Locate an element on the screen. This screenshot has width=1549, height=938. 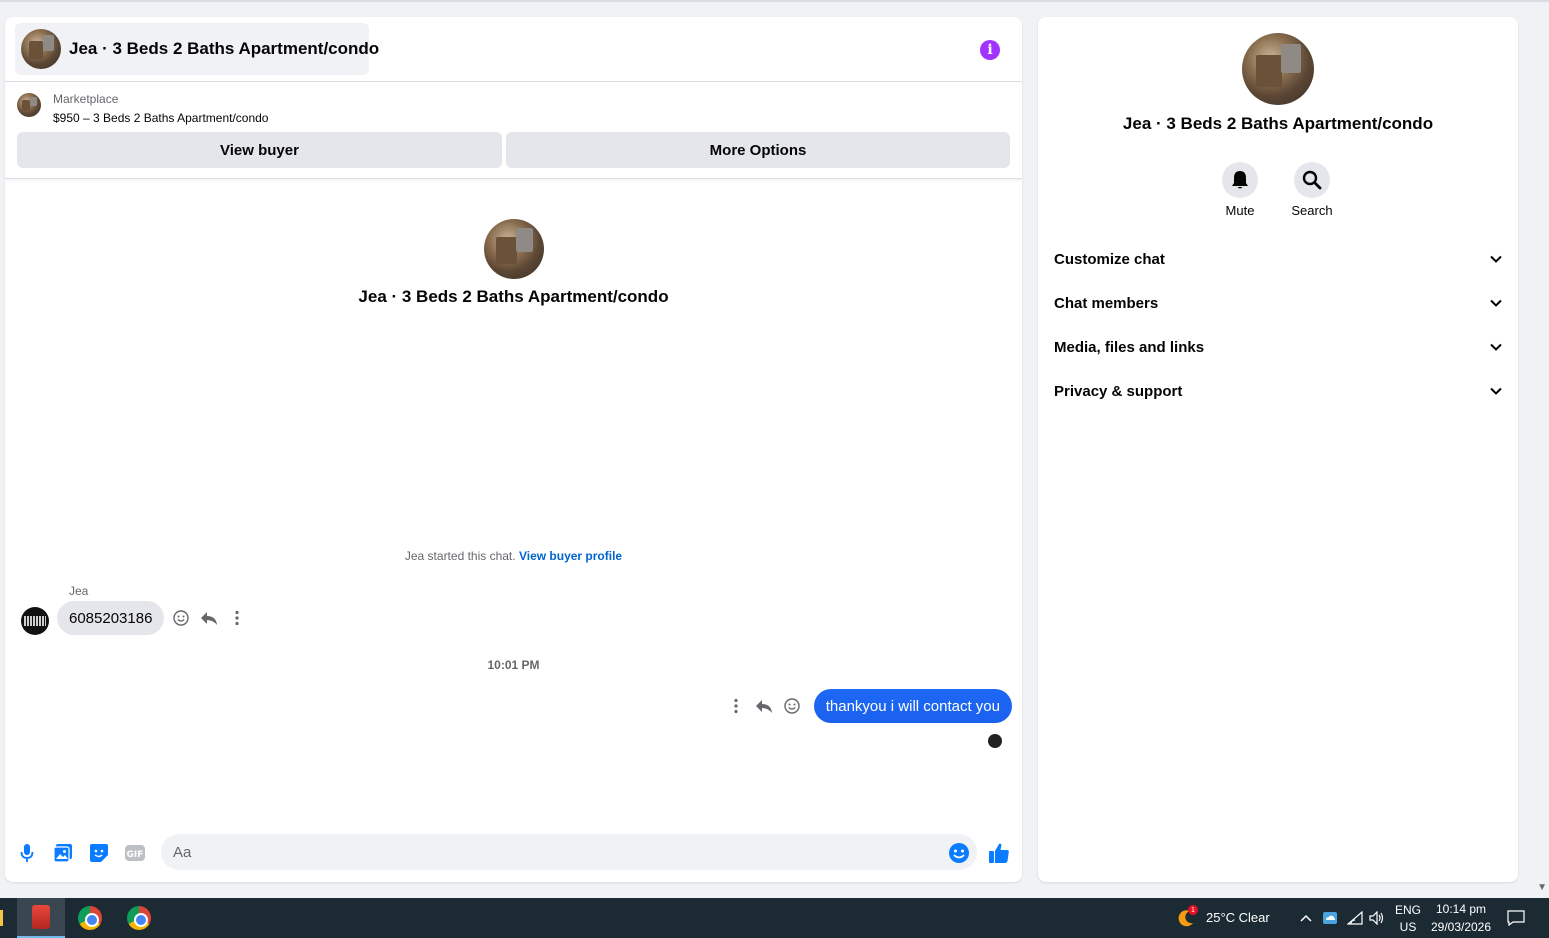
onedrive-icon is located at coordinates (1330, 918).